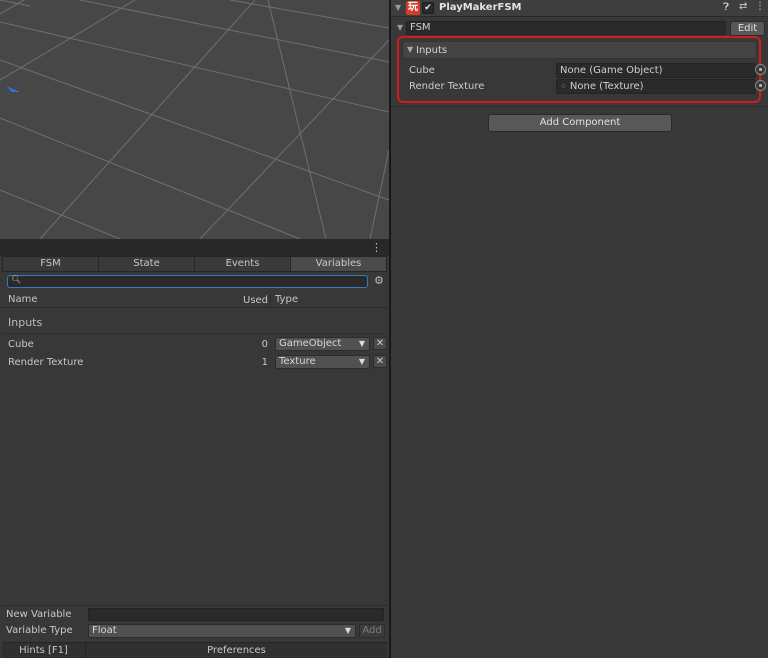 This screenshot has width=768, height=658. What do you see at coordinates (194, 363) in the screenshot?
I see `variable-row: Render Texture 1 Texture ▼ ✕` at bounding box center [194, 363].